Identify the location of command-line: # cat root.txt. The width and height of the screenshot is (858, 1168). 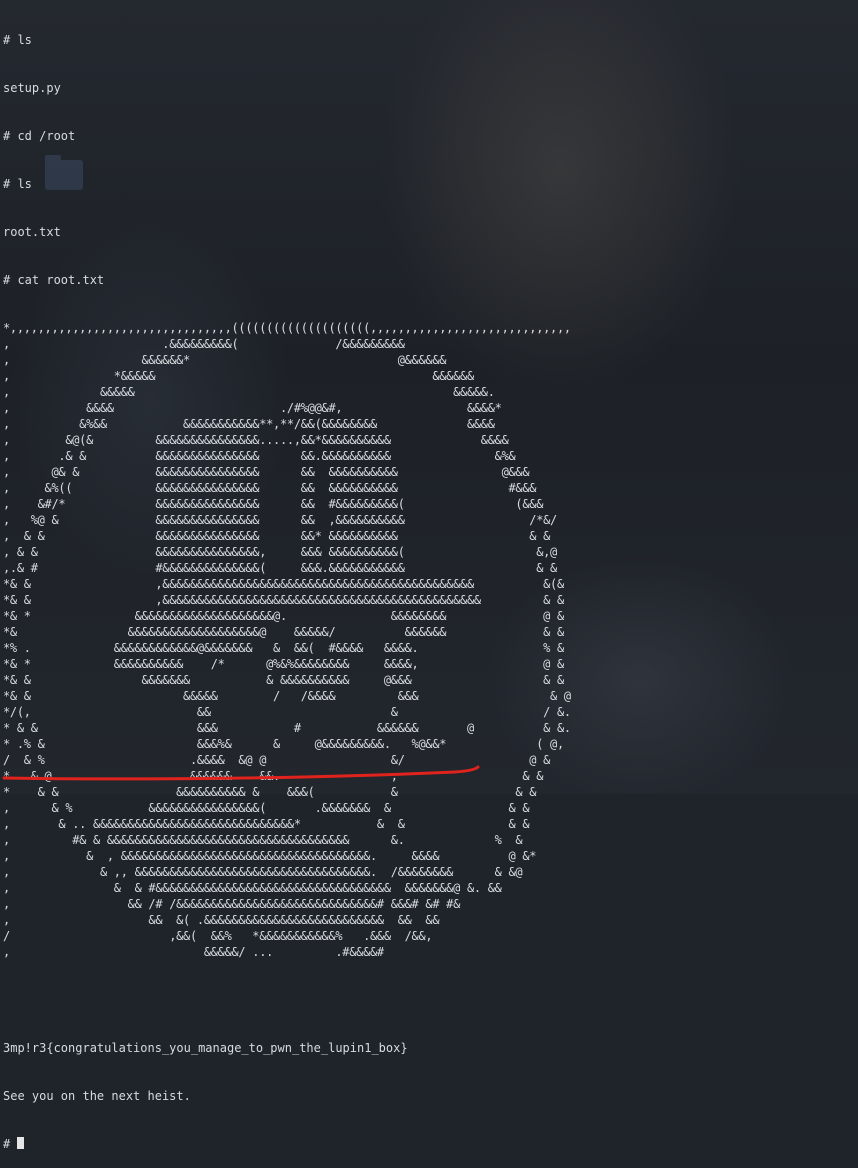
(54, 280).